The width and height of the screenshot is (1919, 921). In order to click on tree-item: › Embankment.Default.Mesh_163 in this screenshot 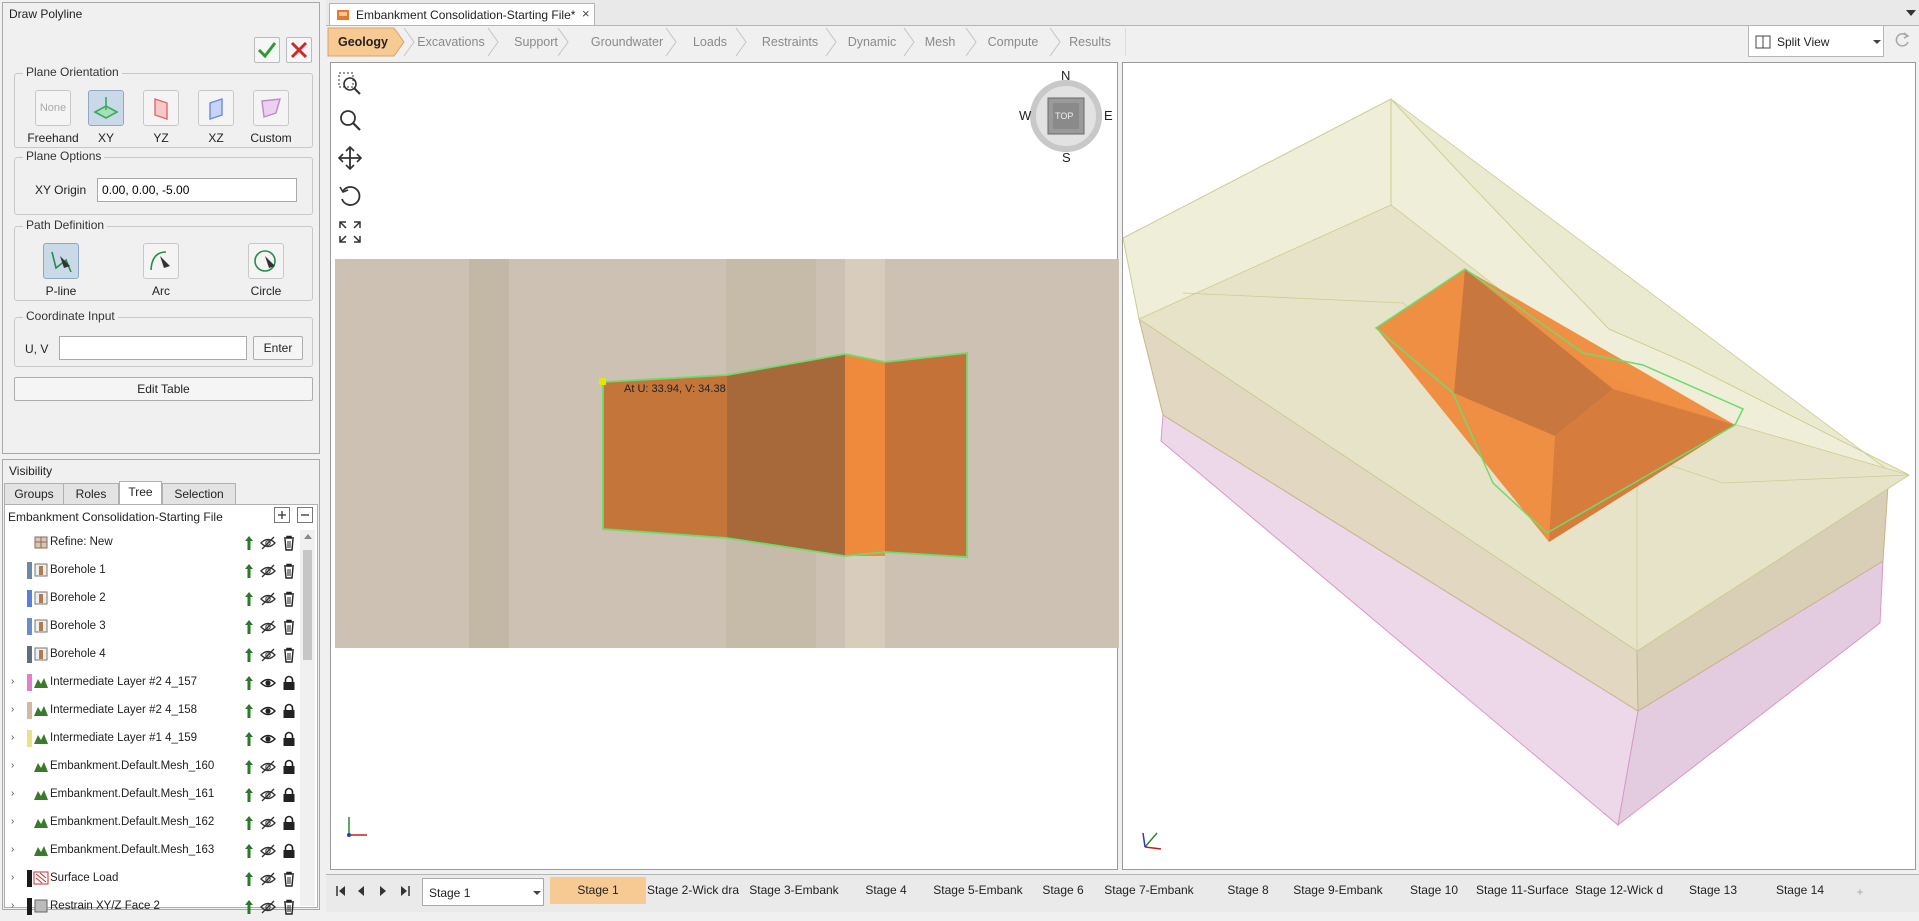, I will do `click(153, 851)`.